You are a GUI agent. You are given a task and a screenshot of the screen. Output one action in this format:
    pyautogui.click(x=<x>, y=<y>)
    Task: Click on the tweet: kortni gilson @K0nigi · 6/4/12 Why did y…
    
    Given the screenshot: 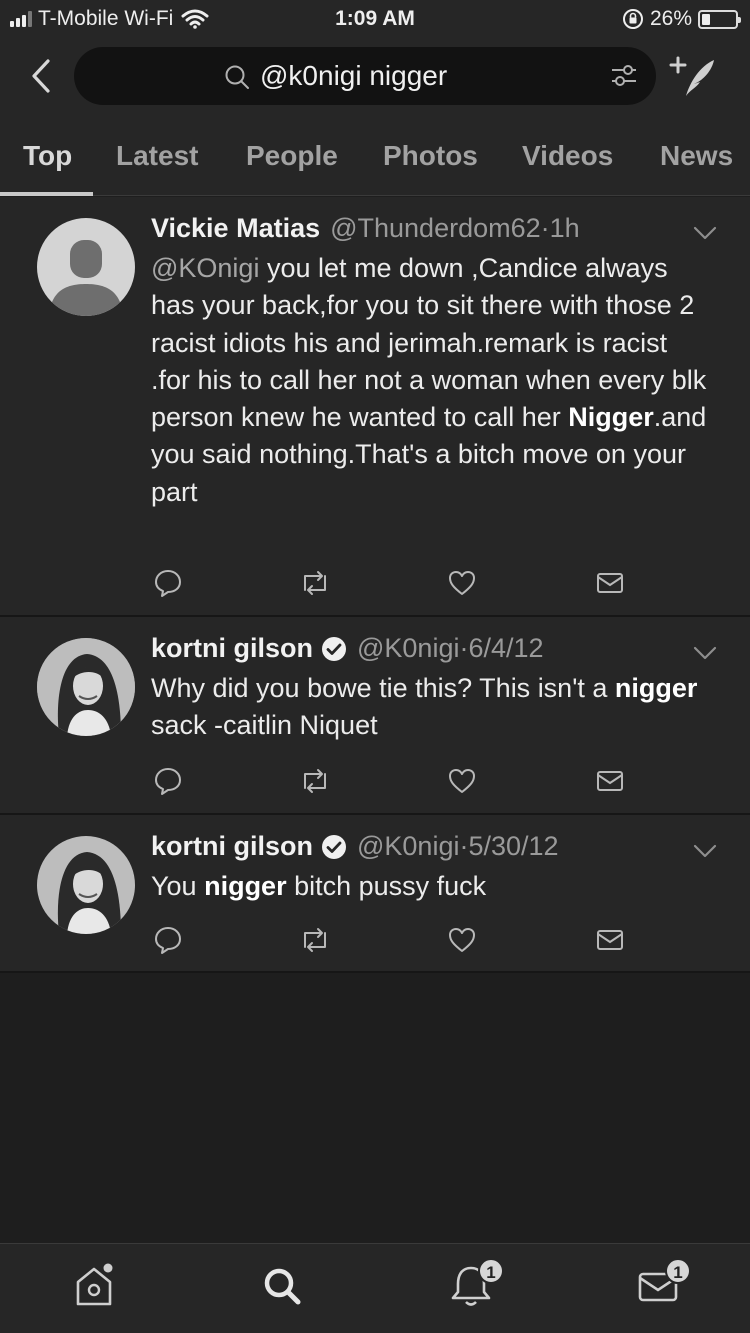 What is the action you would take?
    pyautogui.click(x=375, y=716)
    